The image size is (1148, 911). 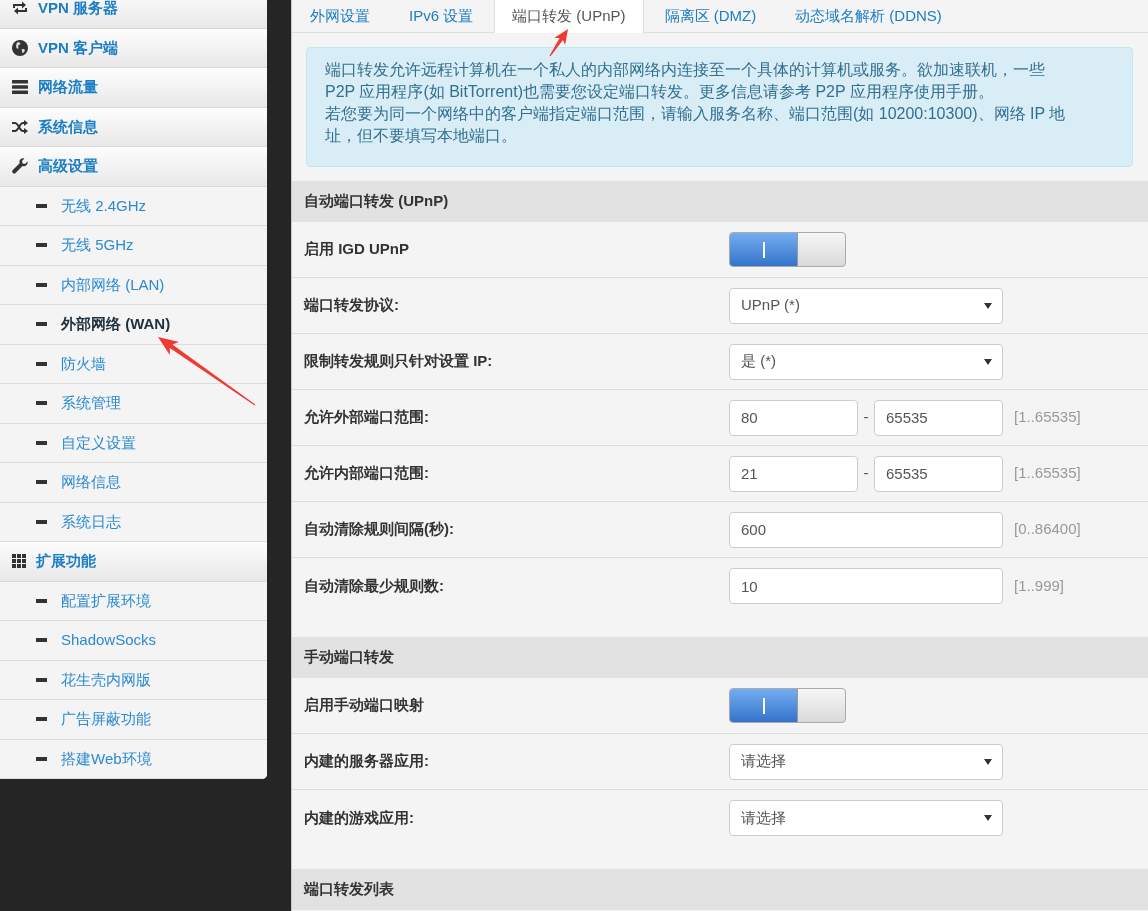 I want to click on section-header: 手动端口转发, so click(x=720, y=657).